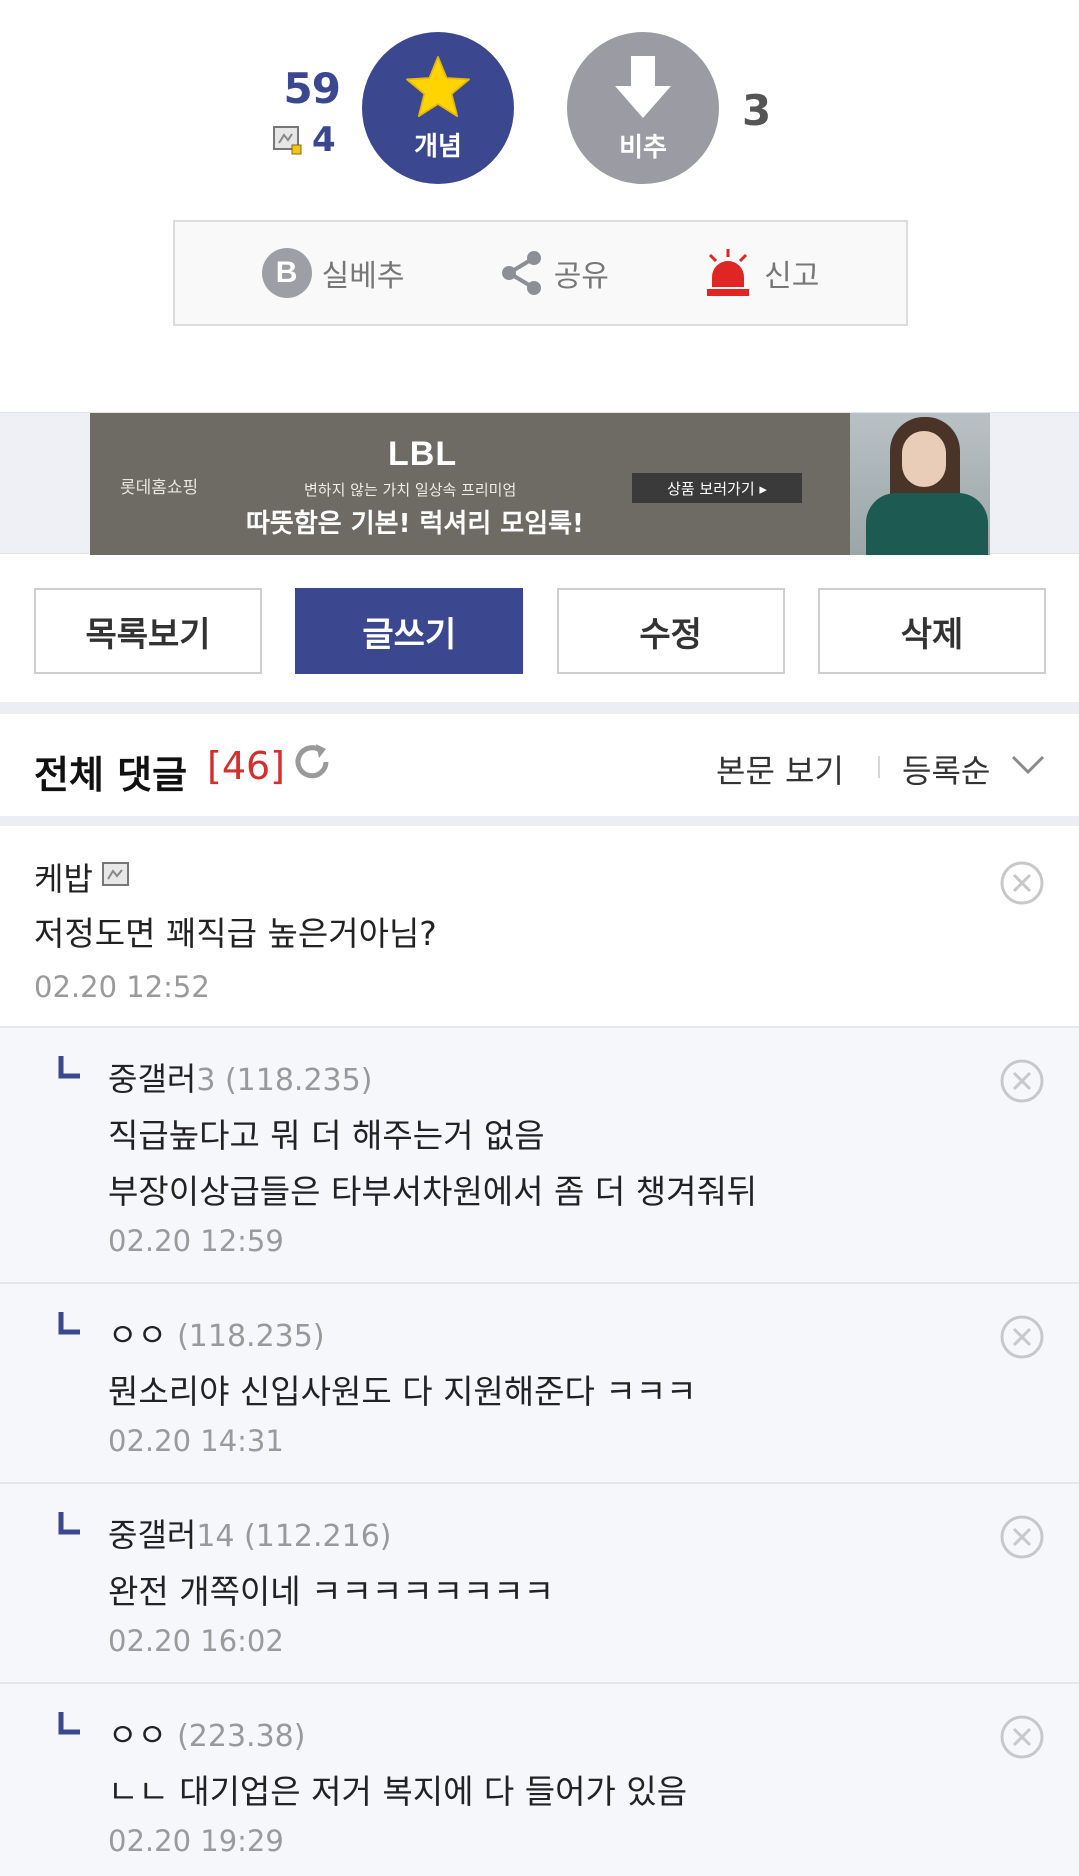 The height and width of the screenshot is (1876, 1079). Describe the element at coordinates (728, 272) in the screenshot. I see `siren-icon` at that location.